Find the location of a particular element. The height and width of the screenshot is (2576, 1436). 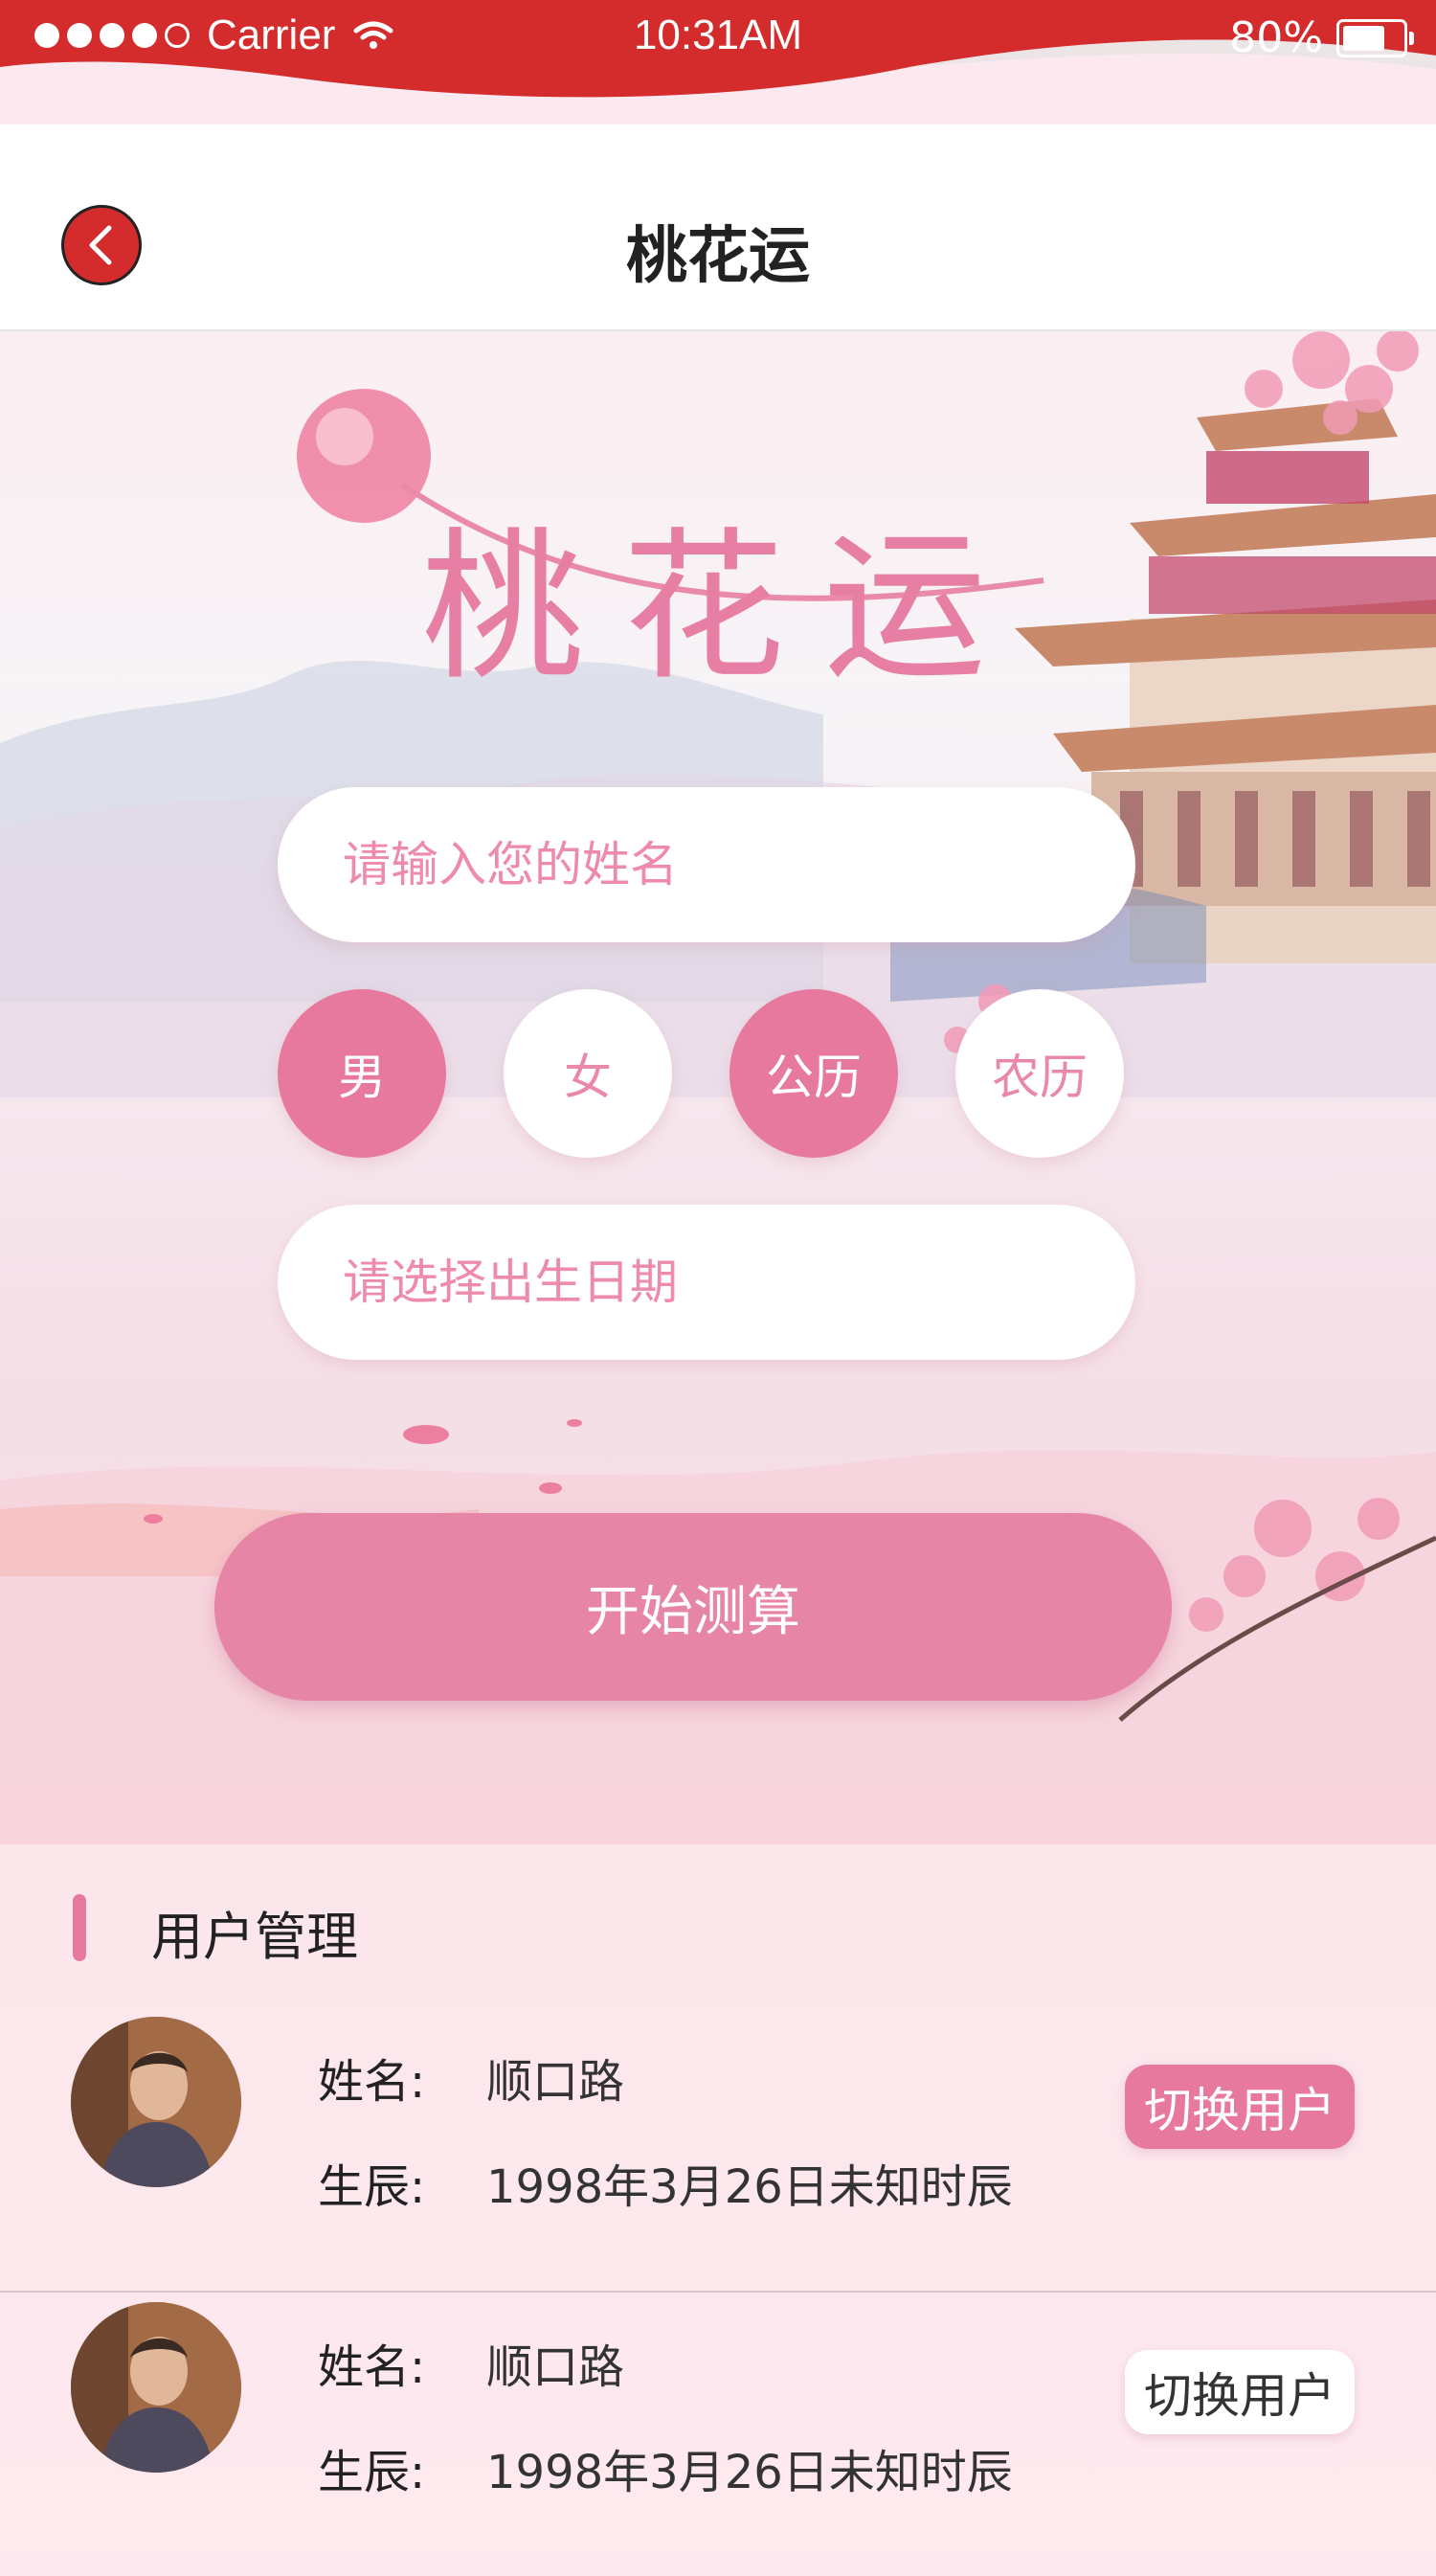

section-title: 用户管理 is located at coordinates (255, 1937).